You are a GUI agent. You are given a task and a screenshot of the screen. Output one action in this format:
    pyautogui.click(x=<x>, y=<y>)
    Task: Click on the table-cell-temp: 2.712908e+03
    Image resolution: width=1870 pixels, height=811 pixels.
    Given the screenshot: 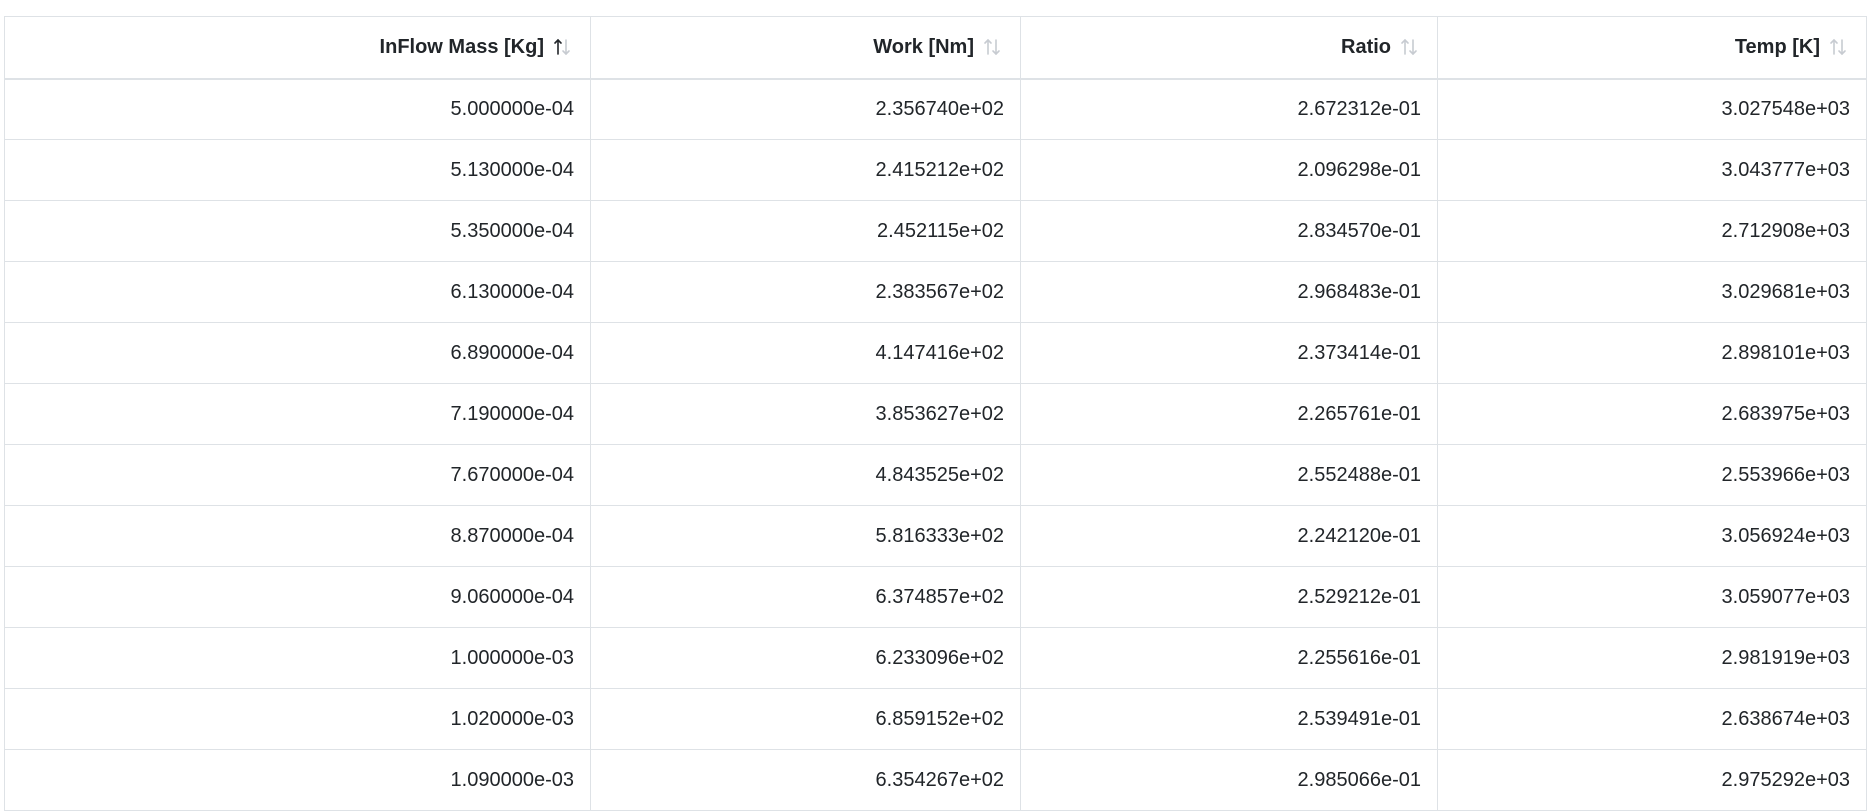 What is the action you would take?
    pyautogui.click(x=1652, y=231)
    